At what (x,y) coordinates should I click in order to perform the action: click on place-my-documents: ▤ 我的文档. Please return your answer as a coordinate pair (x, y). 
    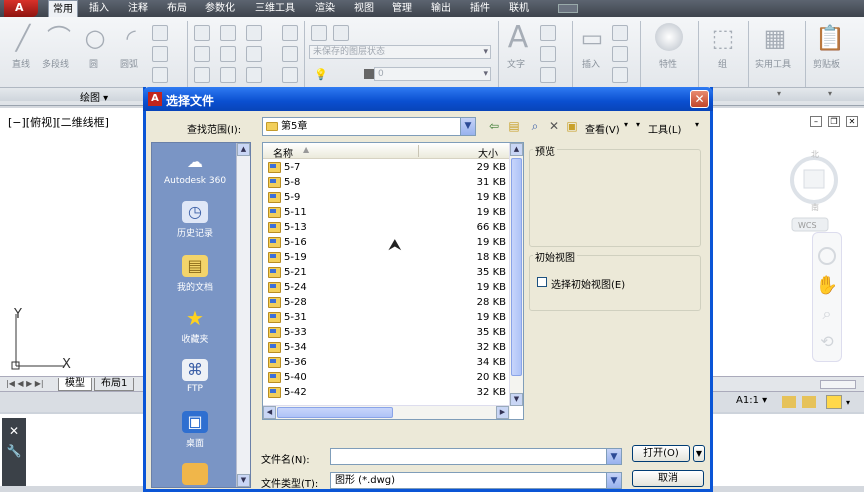
    Looking at the image, I should click on (195, 274).